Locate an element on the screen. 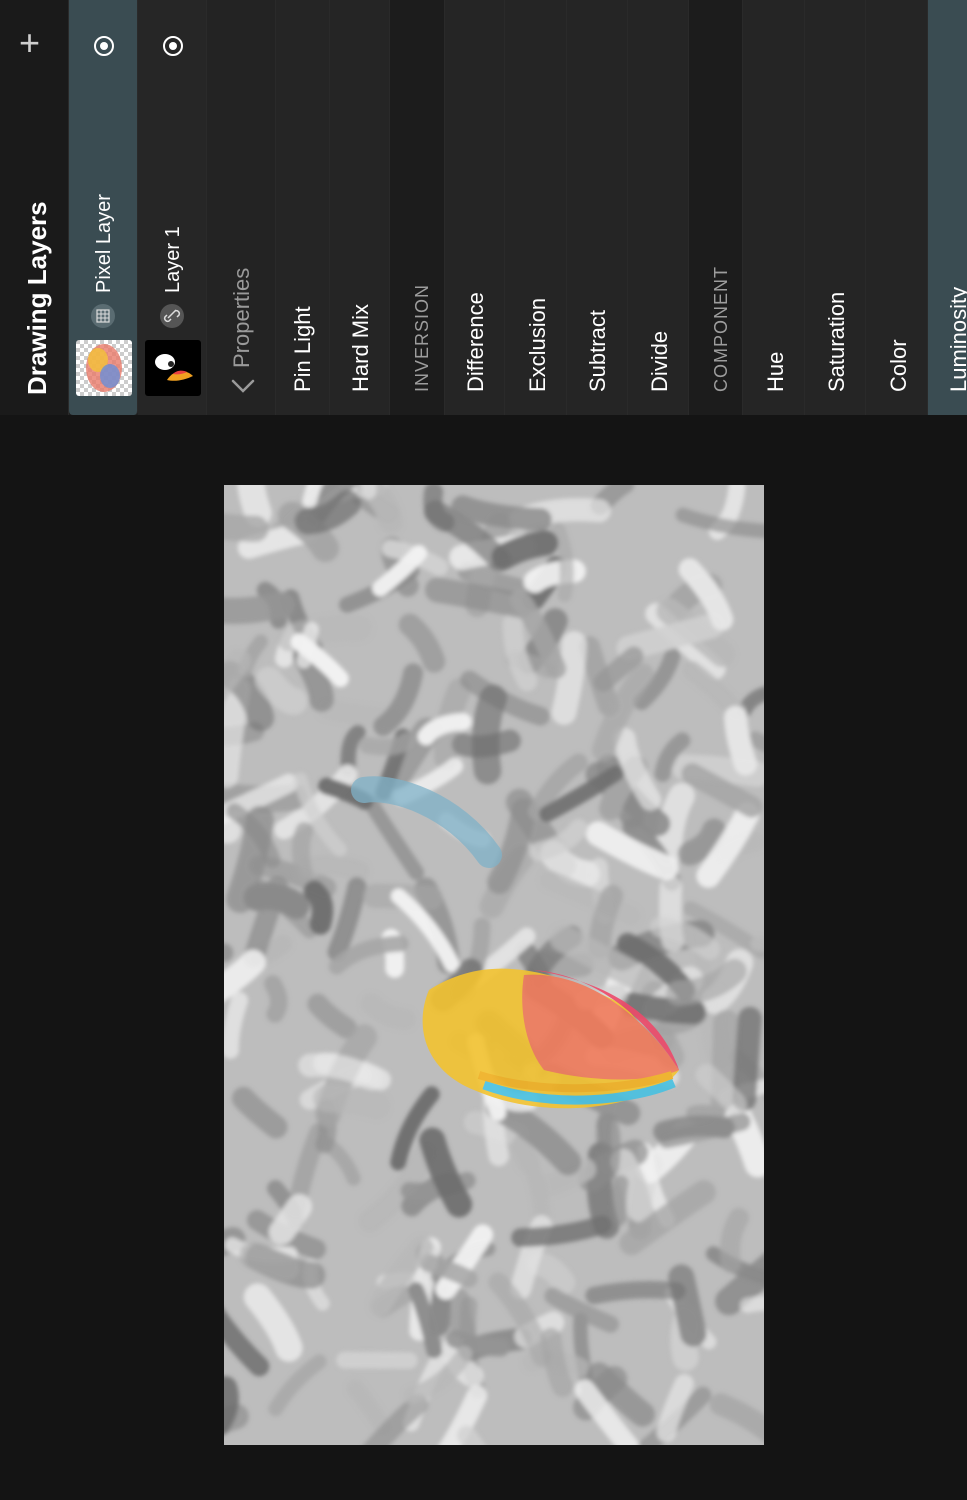 This screenshot has height=1500, width=967. blend-mode-exclusion: Exclusion is located at coordinates (536, 207).